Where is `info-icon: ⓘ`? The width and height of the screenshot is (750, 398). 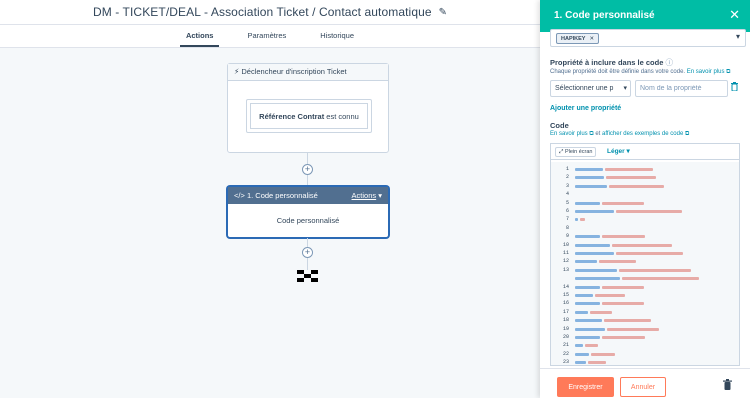
info-icon: ⓘ is located at coordinates (669, 62).